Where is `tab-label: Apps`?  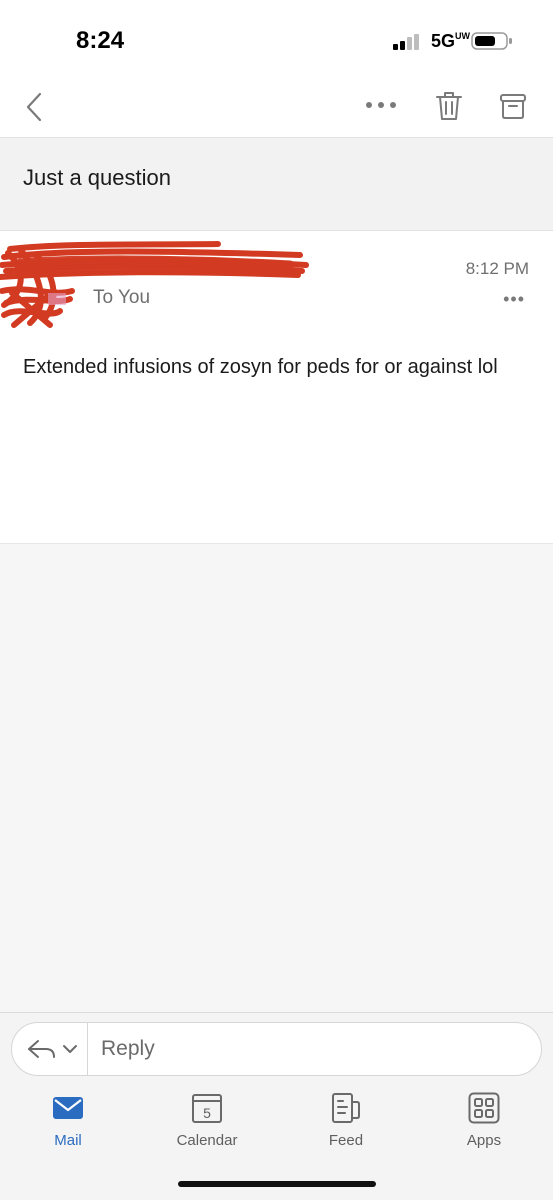
tab-label: Apps is located at coordinates (484, 1140).